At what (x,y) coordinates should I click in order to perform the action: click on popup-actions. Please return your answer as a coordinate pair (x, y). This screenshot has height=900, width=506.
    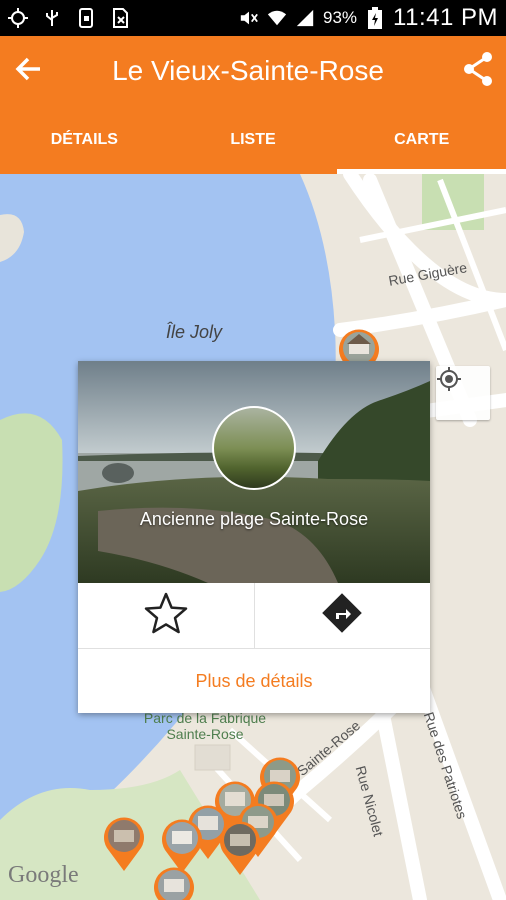
    Looking at the image, I should click on (254, 616).